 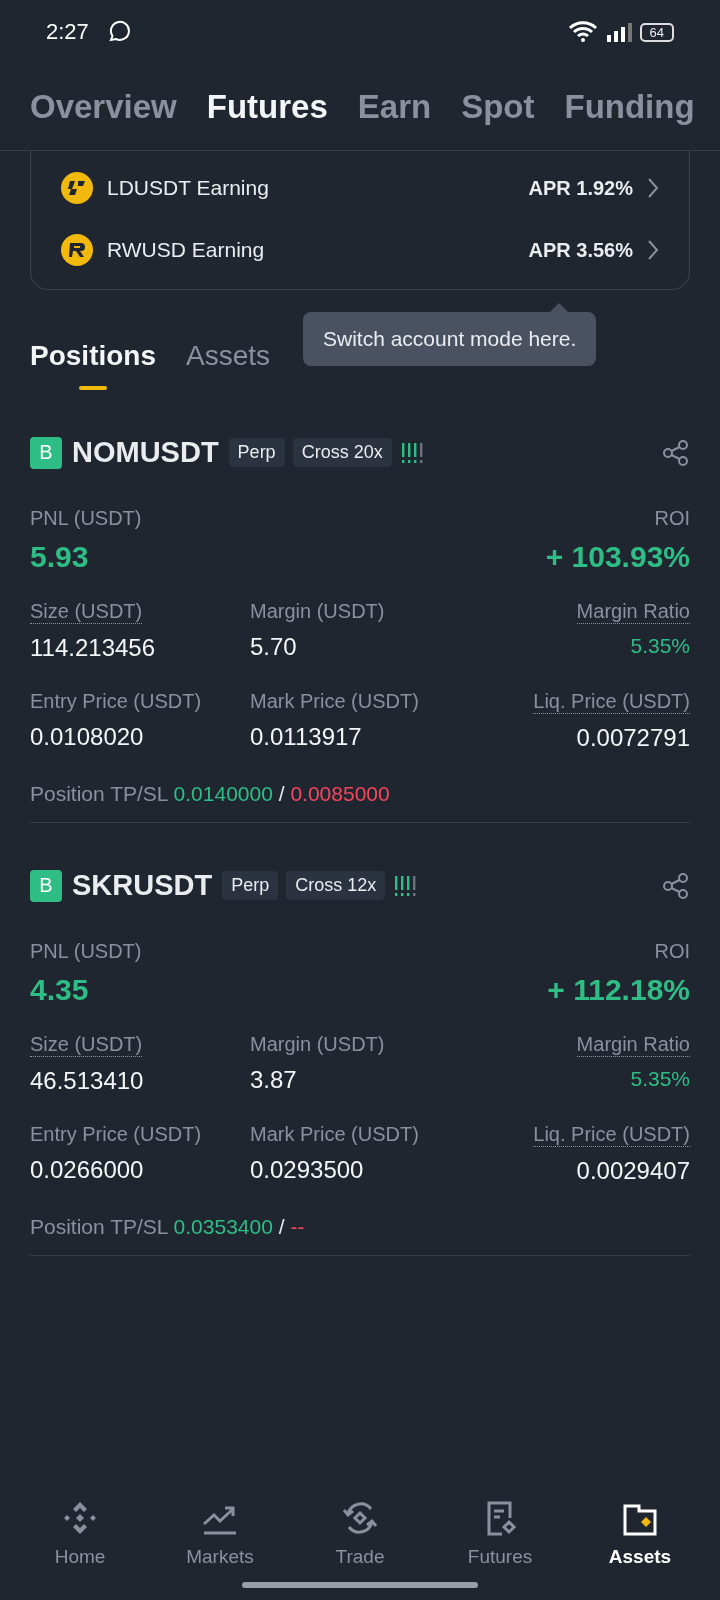 What do you see at coordinates (618, 990) in the screenshot?
I see `roi-value: + 112.18%` at bounding box center [618, 990].